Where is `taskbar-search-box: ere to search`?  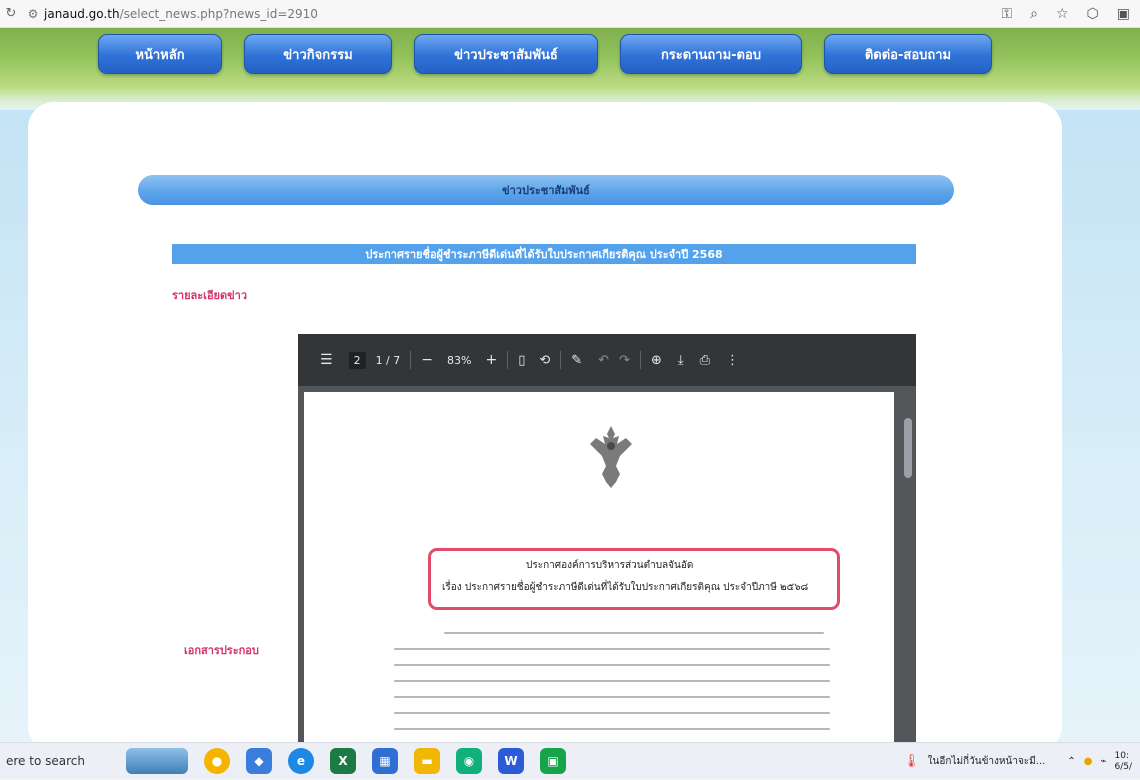 taskbar-search-box: ere to search is located at coordinates (58, 761).